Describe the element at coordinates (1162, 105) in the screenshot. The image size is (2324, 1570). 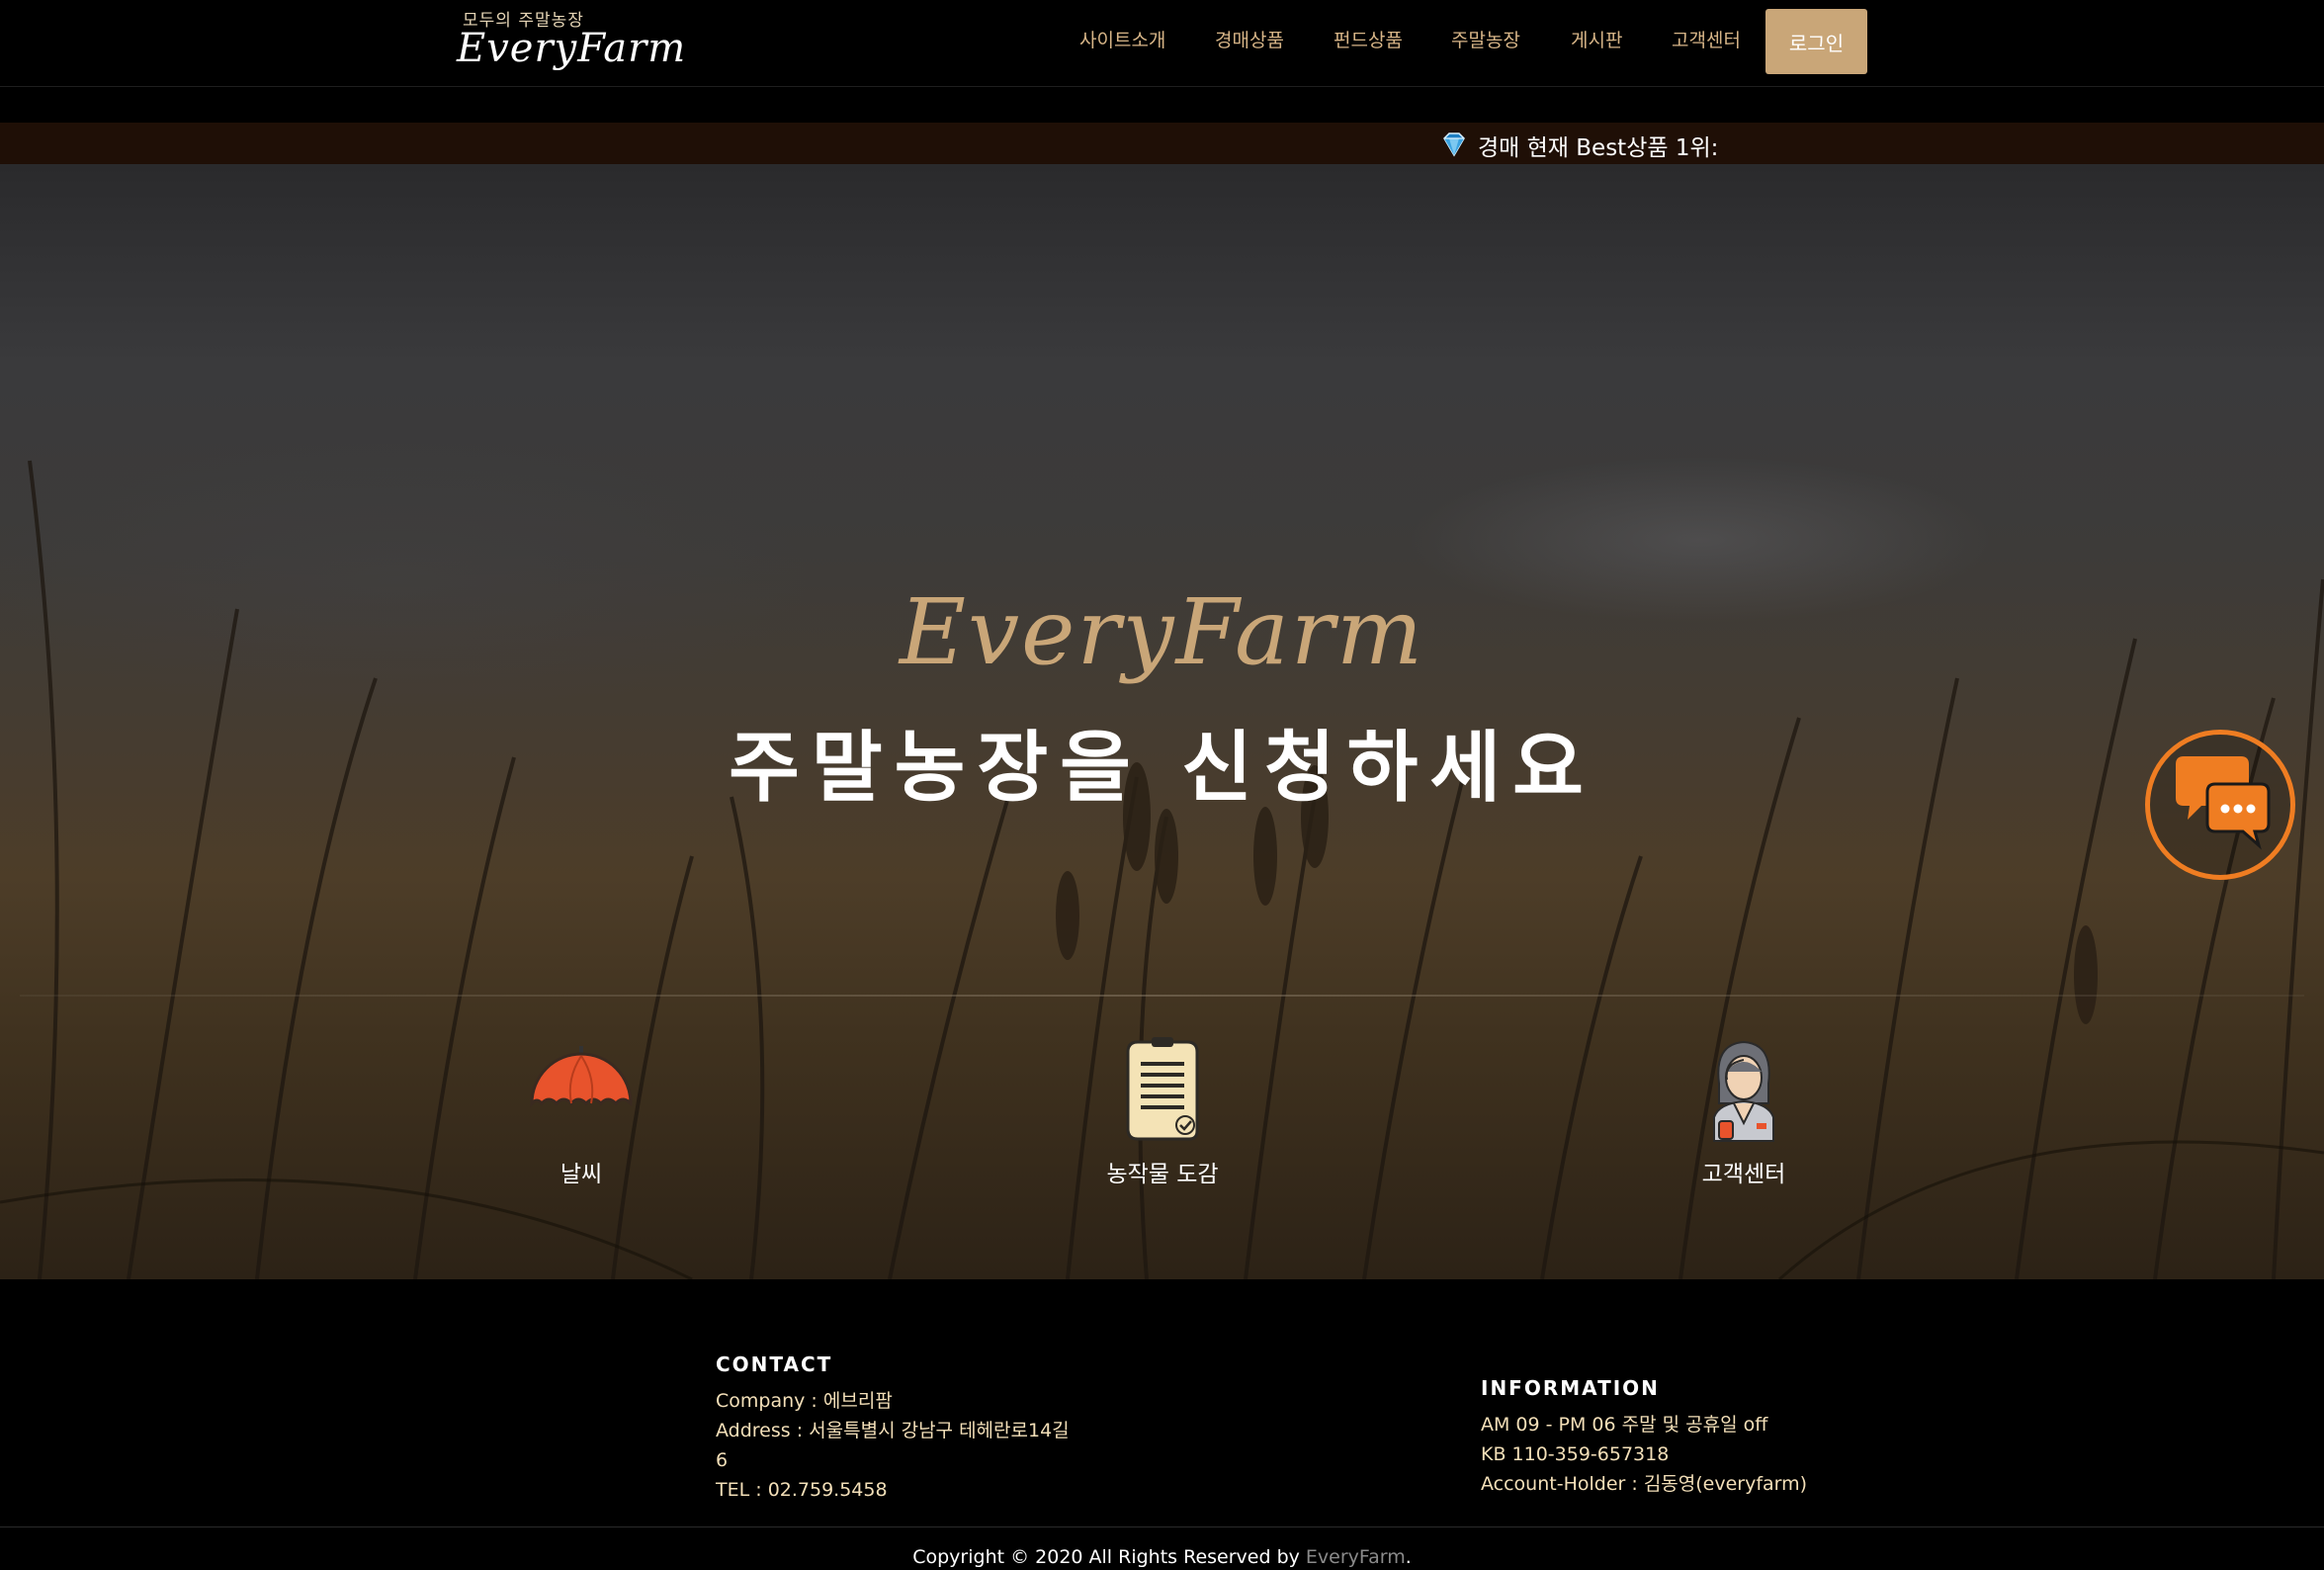
I see `header-spacer` at that location.